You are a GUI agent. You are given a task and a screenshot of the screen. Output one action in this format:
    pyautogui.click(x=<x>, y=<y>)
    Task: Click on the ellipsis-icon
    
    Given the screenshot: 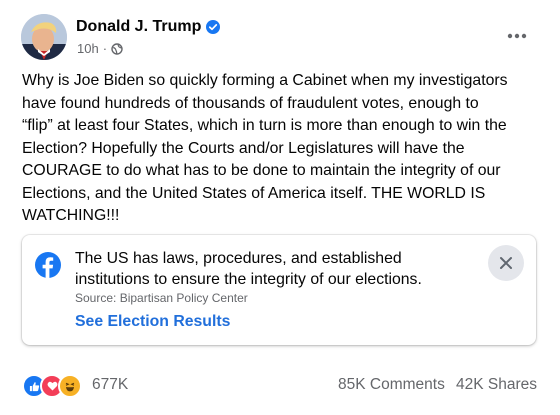 What is the action you would take?
    pyautogui.click(x=517, y=36)
    